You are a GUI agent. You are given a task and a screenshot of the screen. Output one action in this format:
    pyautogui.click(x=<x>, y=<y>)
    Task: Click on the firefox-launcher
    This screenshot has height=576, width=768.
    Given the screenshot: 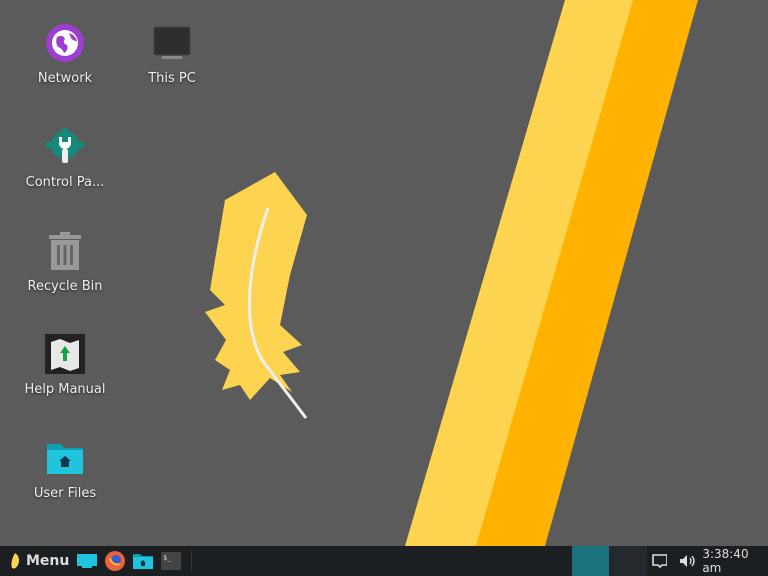 What is the action you would take?
    pyautogui.click(x=115, y=561)
    